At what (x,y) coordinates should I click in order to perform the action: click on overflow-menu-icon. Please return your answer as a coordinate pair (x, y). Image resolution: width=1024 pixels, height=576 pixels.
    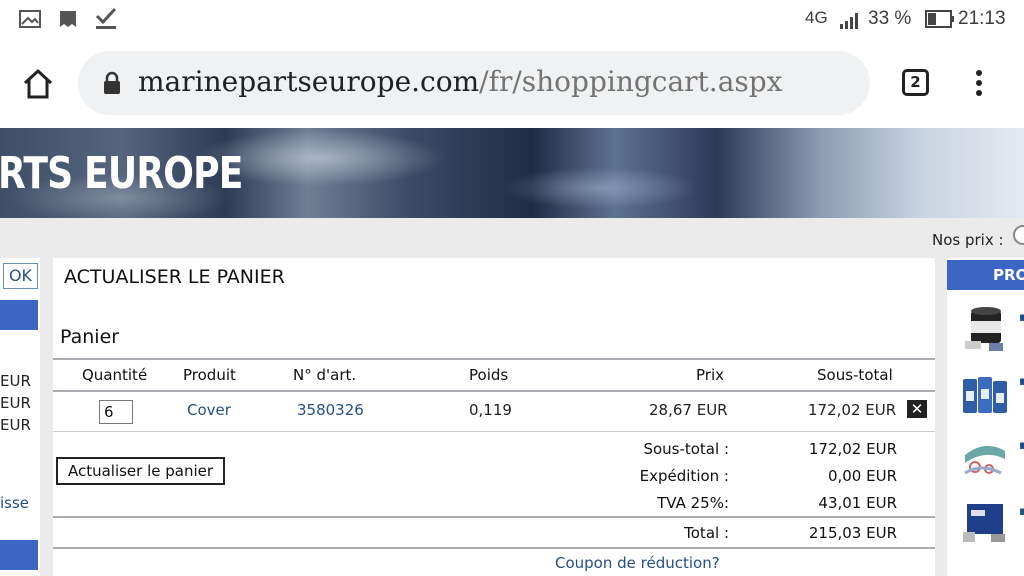
    Looking at the image, I should click on (979, 84).